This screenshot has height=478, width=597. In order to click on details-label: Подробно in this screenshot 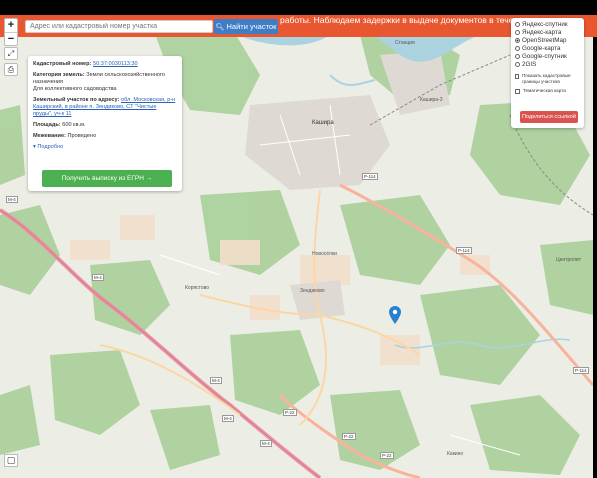, I will do `click(50, 147)`.